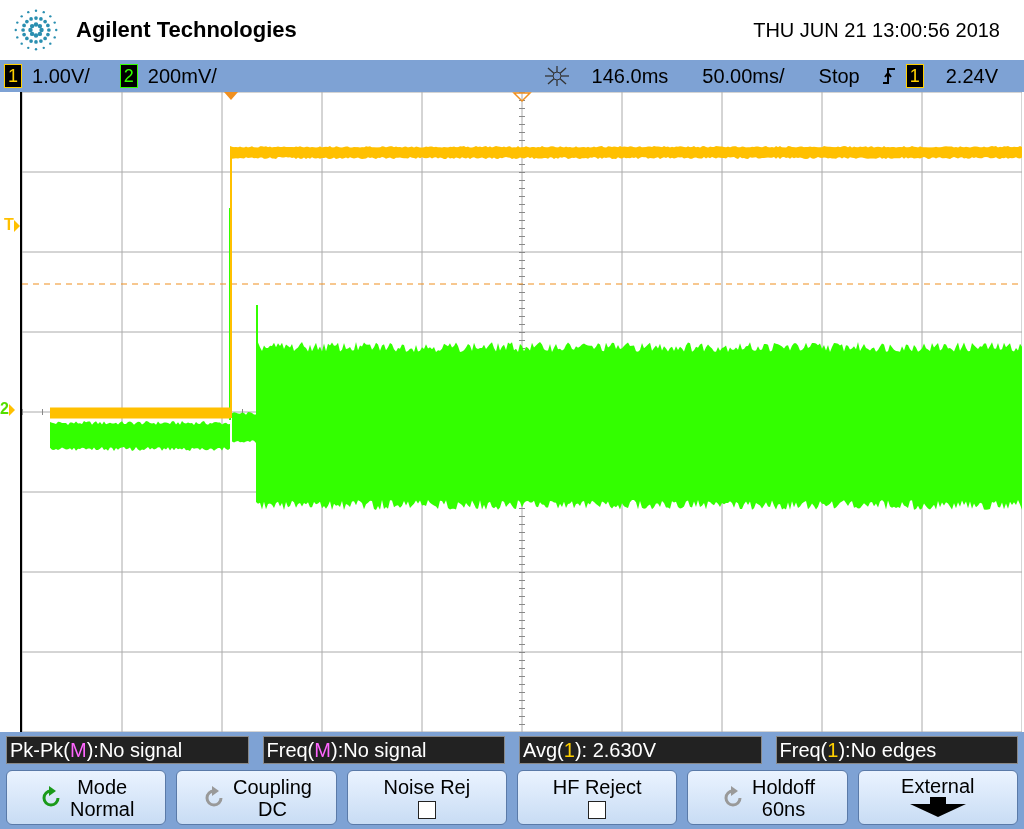  I want to click on measurement-readout: Freq(M):No signal, so click(383, 750).